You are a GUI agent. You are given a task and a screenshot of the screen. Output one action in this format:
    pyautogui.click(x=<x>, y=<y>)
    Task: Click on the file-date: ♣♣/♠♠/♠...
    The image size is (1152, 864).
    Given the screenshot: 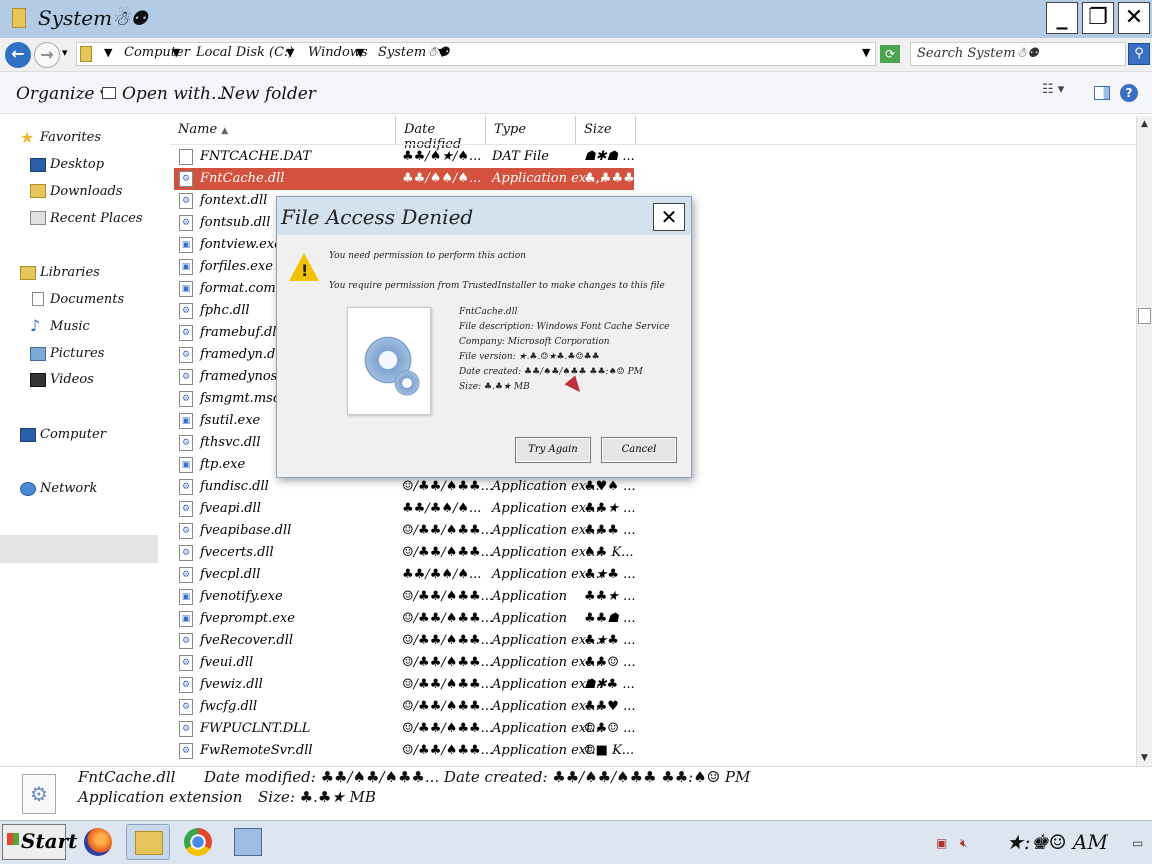 What is the action you would take?
    pyautogui.click(x=442, y=178)
    